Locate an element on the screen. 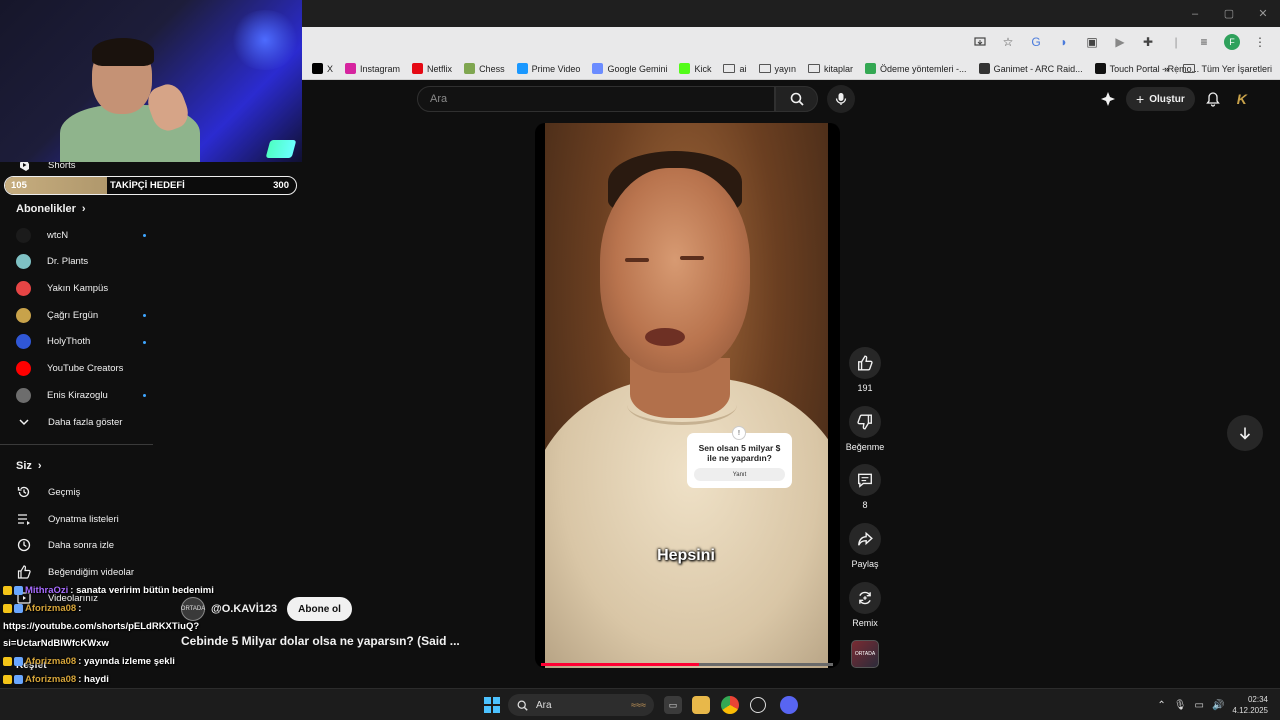  sidebar-item-history: Geçmiş is located at coordinates (81, 492).